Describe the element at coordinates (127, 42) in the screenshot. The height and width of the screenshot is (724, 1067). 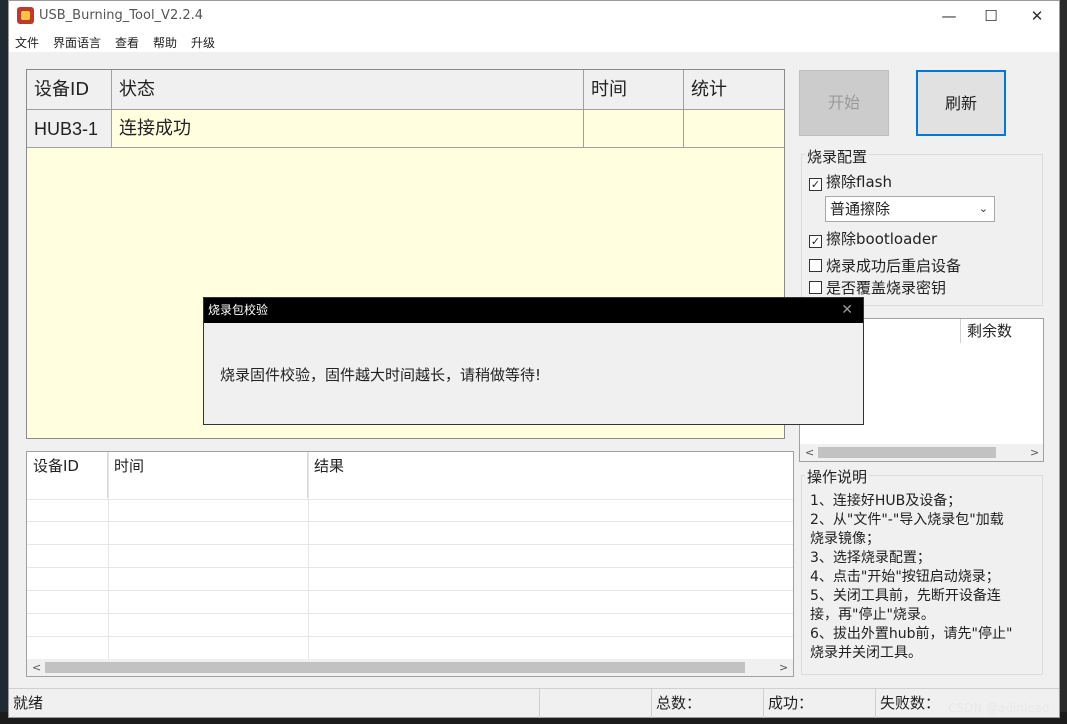
I see `menu-view: 查看` at that location.